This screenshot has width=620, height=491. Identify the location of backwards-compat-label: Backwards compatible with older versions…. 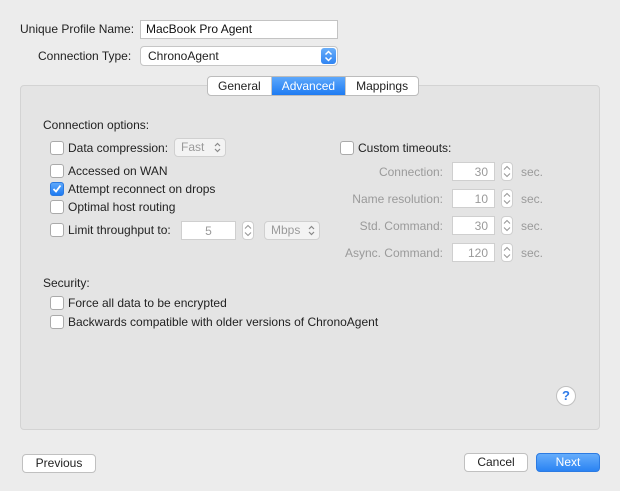
(223, 322).